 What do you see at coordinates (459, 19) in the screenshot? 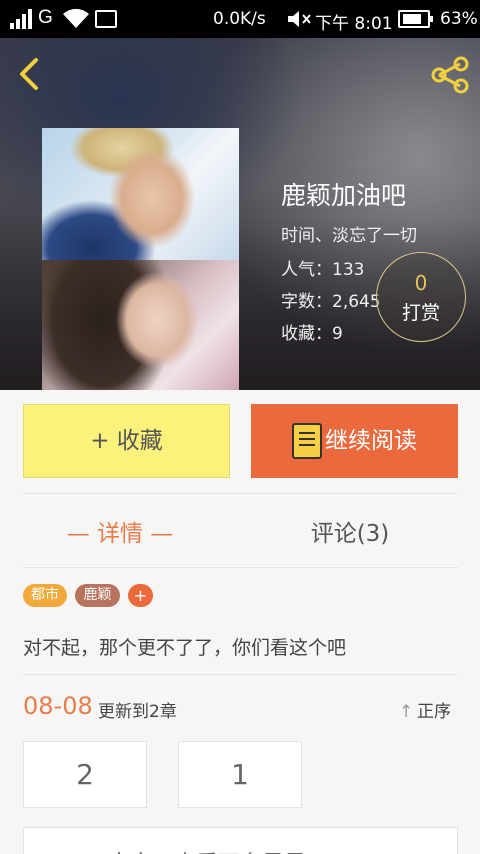
I see `battery-percent: 63%` at bounding box center [459, 19].